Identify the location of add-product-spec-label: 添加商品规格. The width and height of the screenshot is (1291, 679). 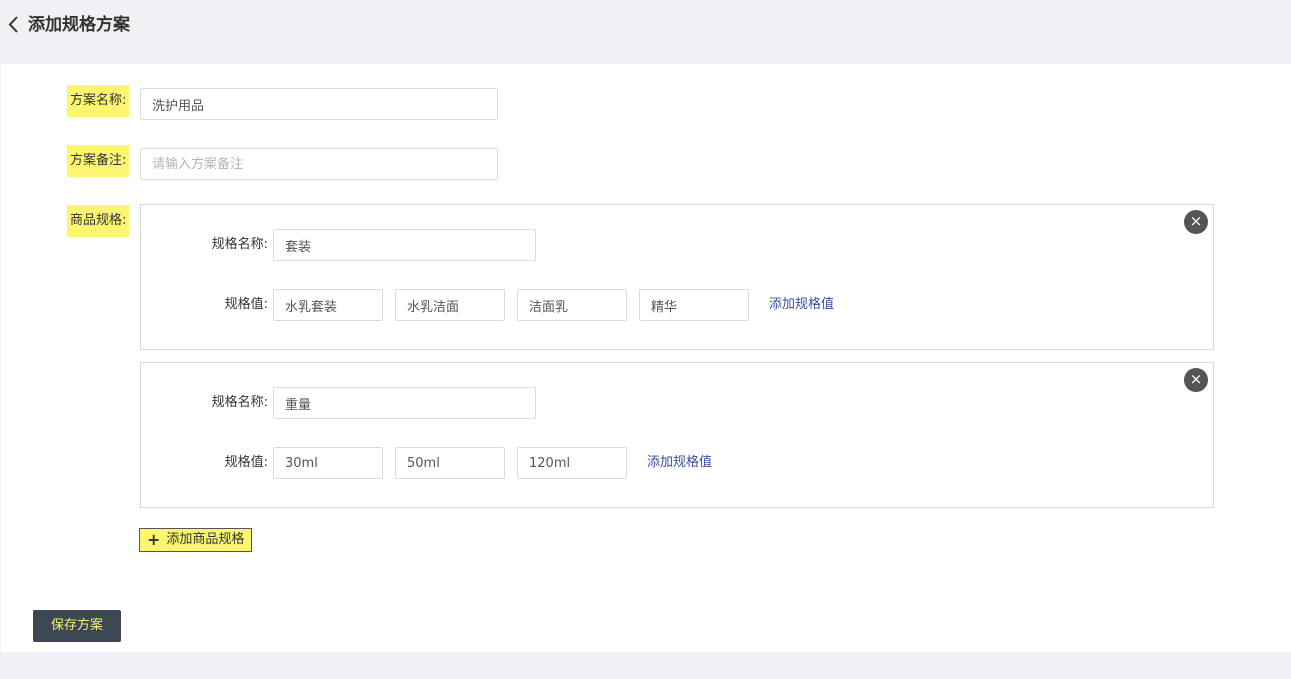
(205, 539).